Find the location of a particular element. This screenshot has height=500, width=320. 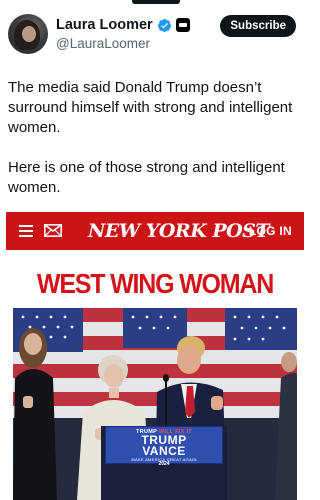

tweet-header: Laura Loomer @LauraLoomer Subscribe is located at coordinates (155, 35).